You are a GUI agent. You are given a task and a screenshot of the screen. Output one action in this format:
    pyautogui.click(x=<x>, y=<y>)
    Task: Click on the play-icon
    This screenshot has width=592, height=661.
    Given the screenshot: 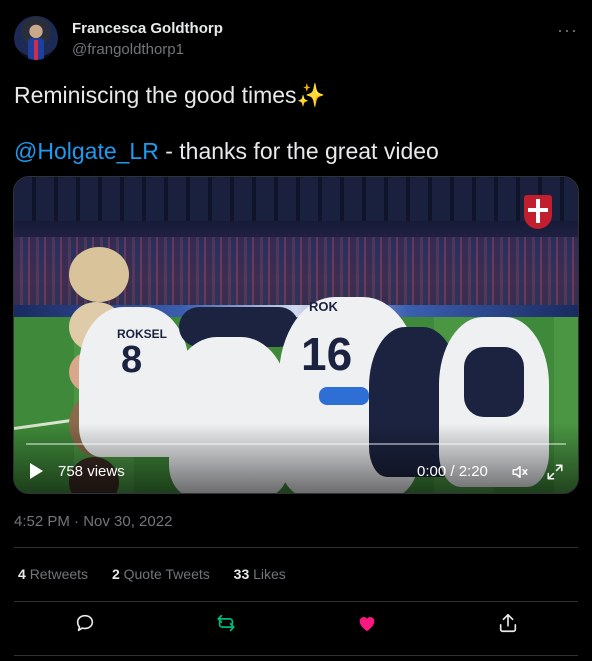 What is the action you would take?
    pyautogui.click(x=36, y=471)
    